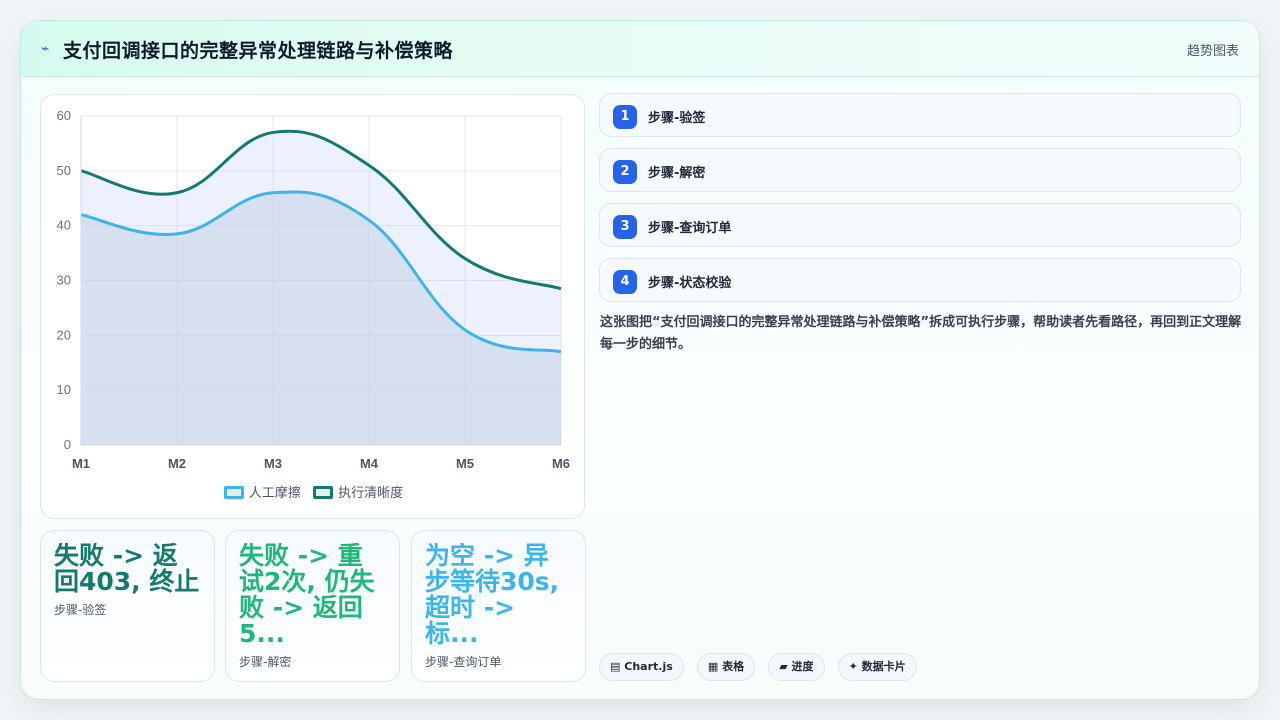  I want to click on stat-card: 为空 -> 异步等待30s, 超时 -> 标... 步骤-查询订单, so click(498, 606).